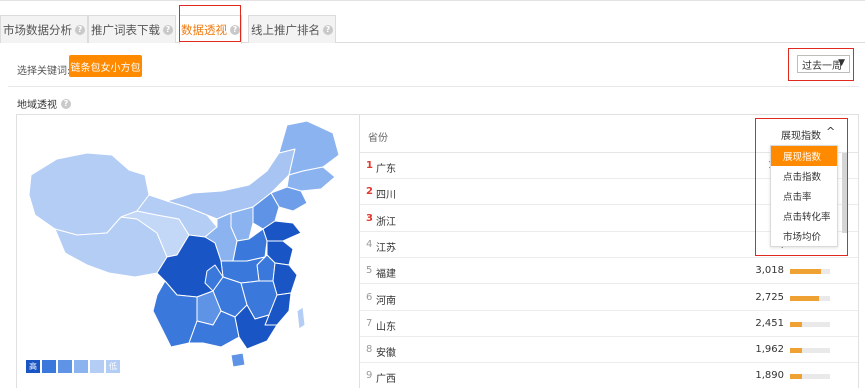  What do you see at coordinates (769, 376) in the screenshot?
I see `row-value: 1,890` at bounding box center [769, 376].